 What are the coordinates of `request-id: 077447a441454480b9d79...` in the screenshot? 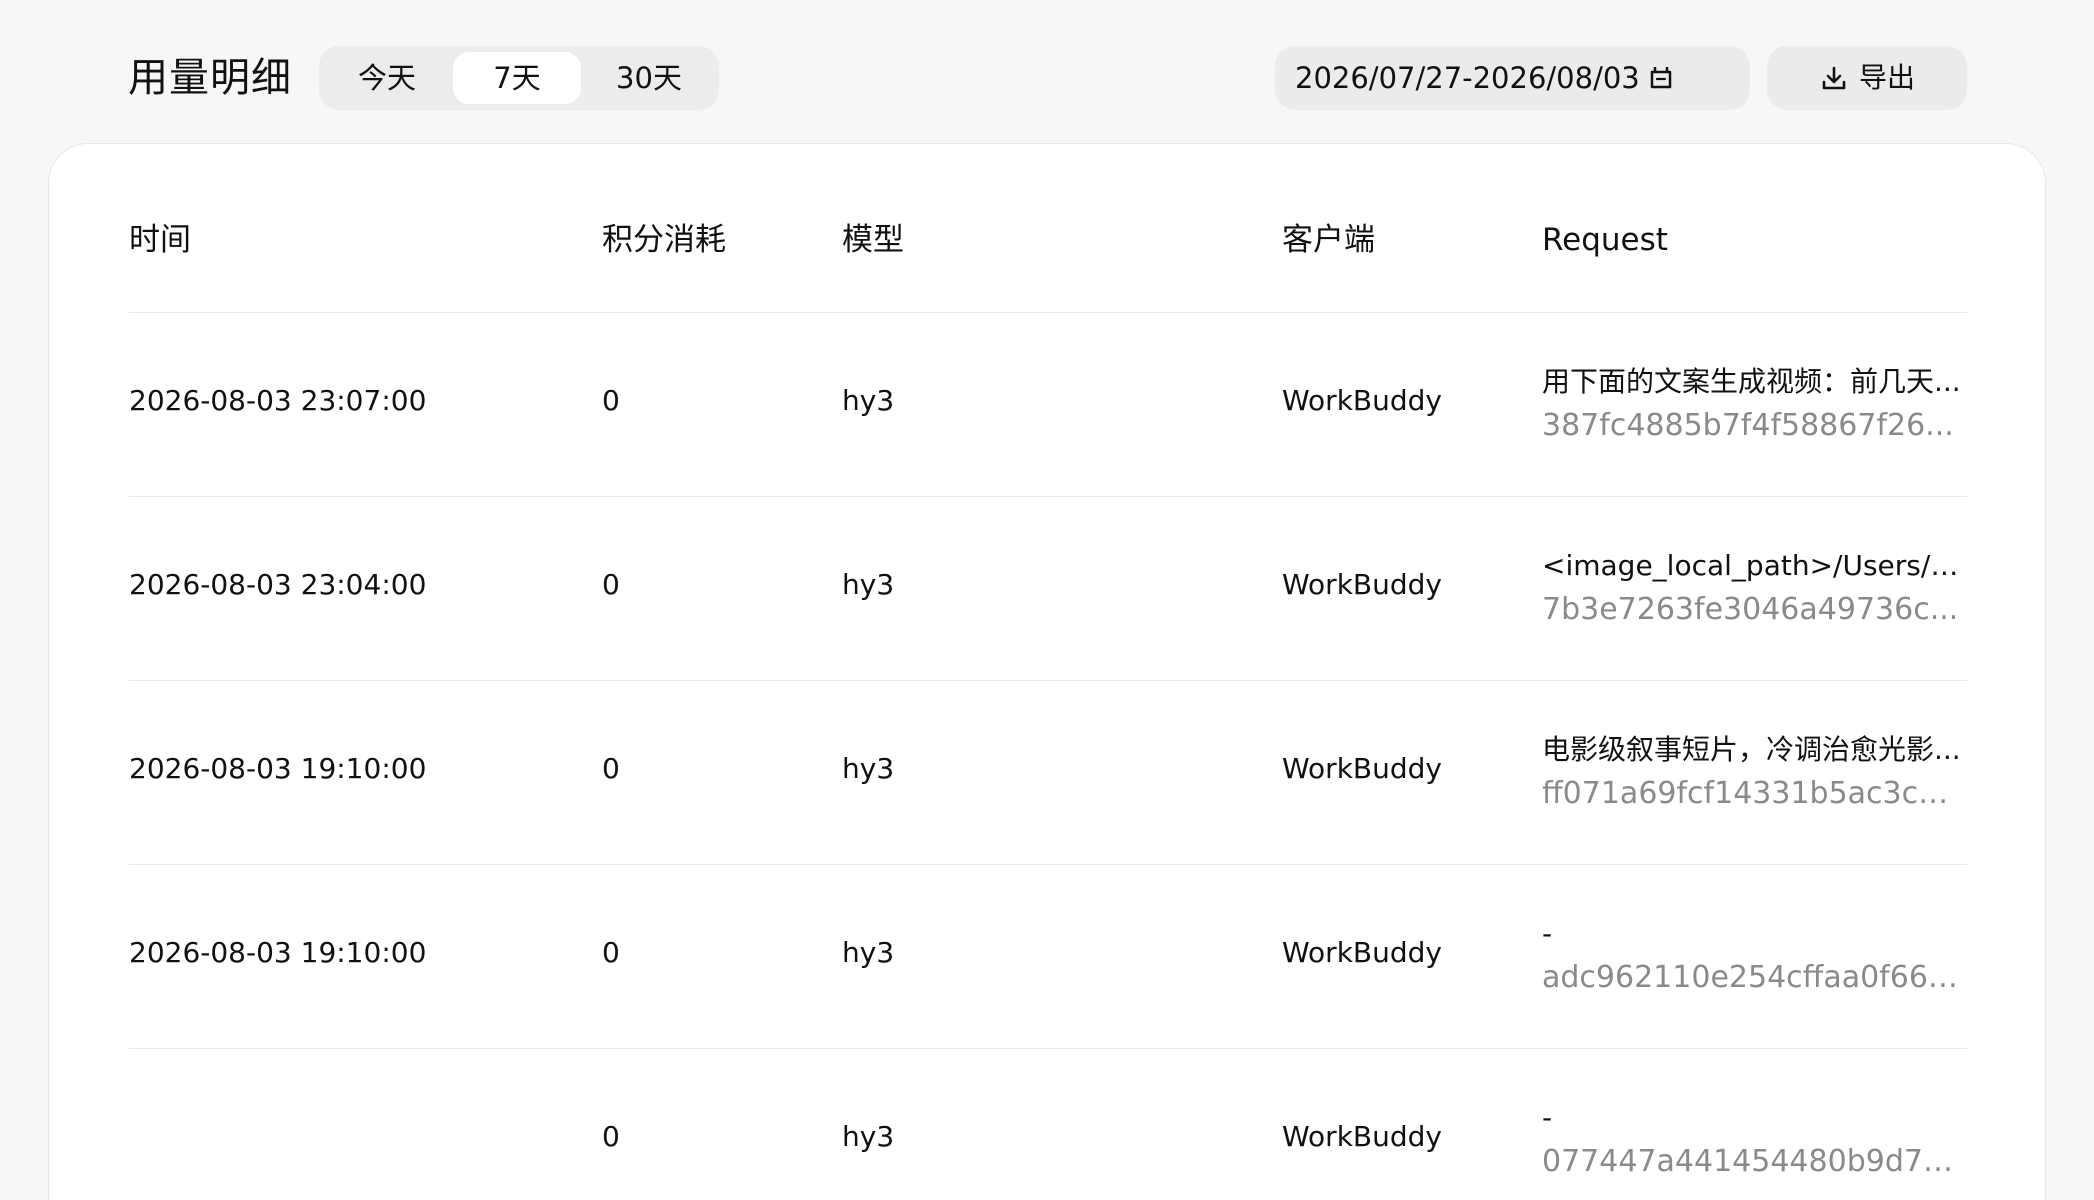 It's located at (1752, 1161).